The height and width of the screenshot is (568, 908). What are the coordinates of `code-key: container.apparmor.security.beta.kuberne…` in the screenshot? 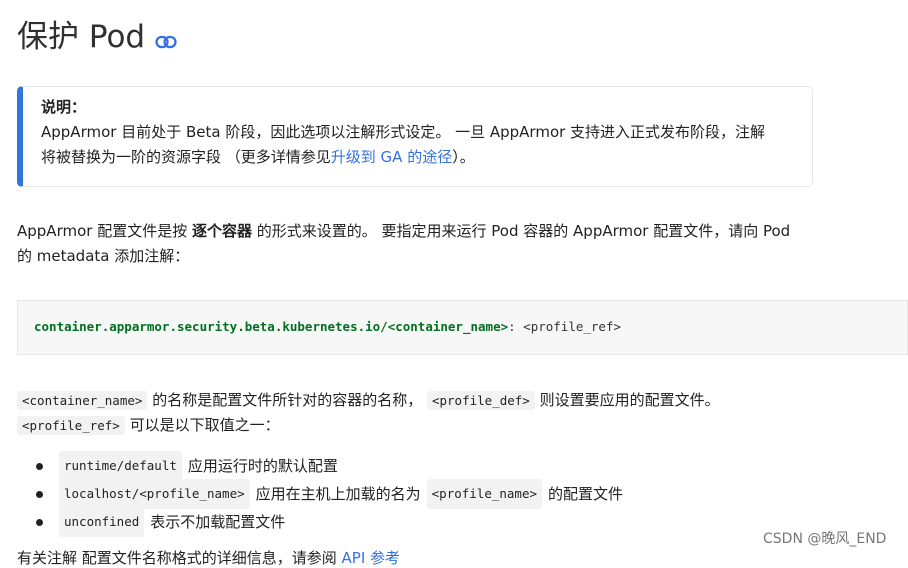 It's located at (271, 326).